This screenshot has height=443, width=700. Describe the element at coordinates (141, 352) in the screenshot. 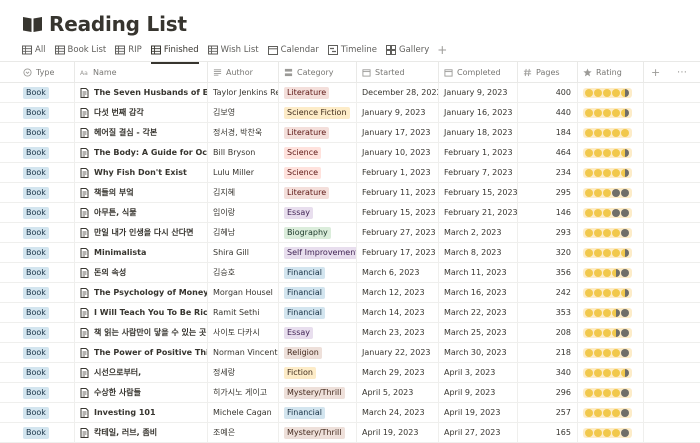

I see `name-cell: The Power of Positive Thinking` at that location.